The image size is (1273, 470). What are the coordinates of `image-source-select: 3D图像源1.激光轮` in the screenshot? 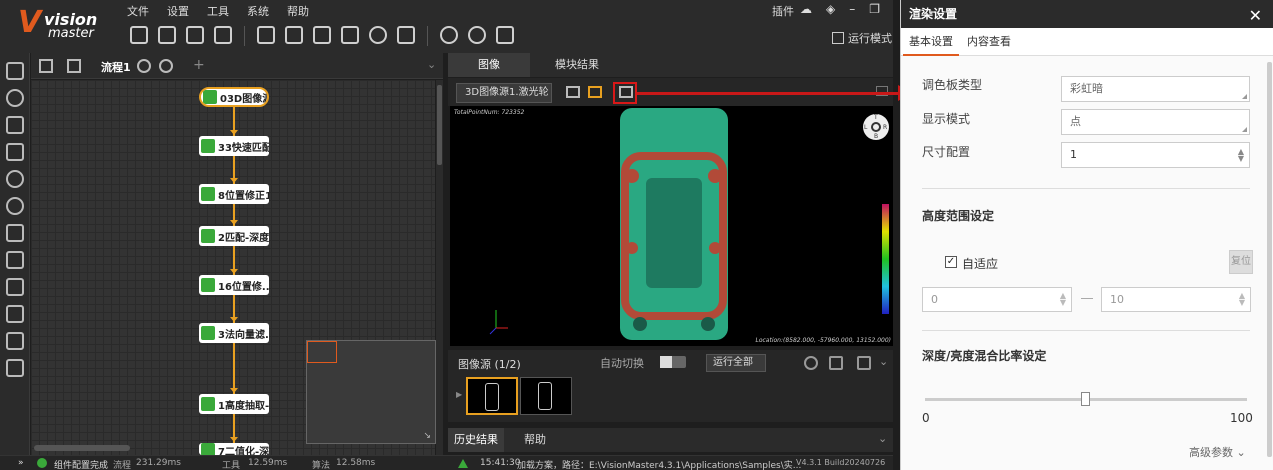 It's located at (504, 93).